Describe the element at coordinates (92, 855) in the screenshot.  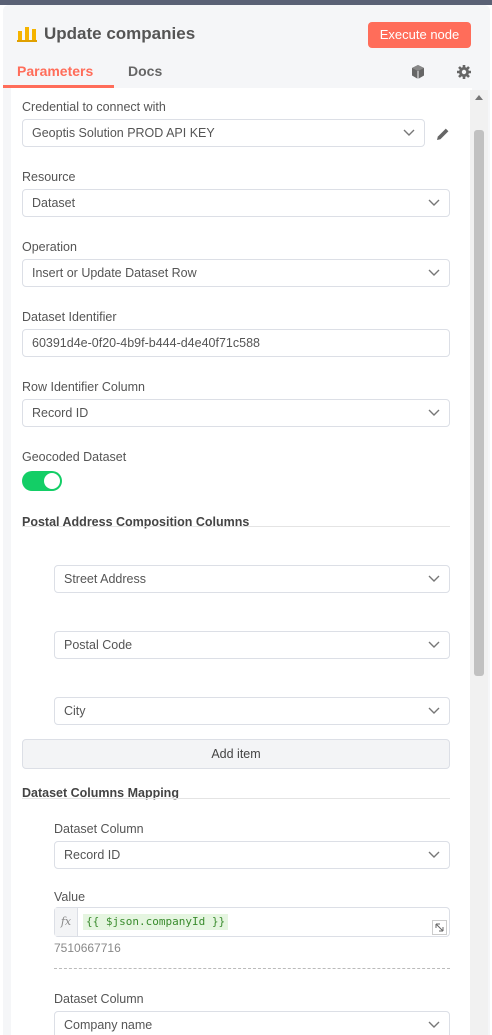
I see `dataset-column-value: Record ID` at that location.